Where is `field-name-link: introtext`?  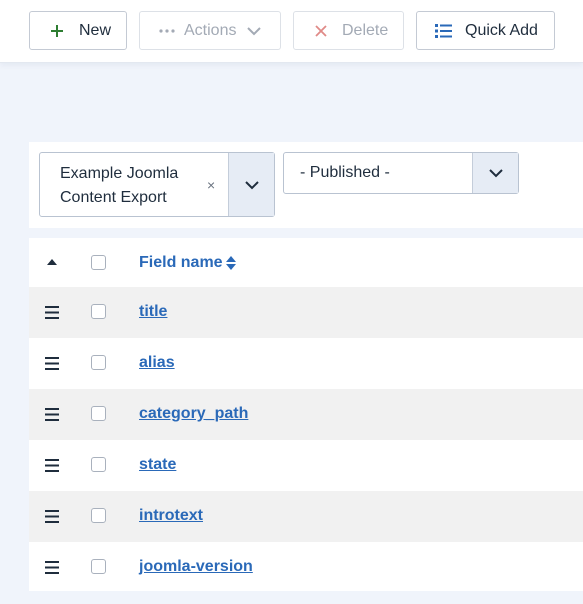 field-name-link: introtext is located at coordinates (171, 516).